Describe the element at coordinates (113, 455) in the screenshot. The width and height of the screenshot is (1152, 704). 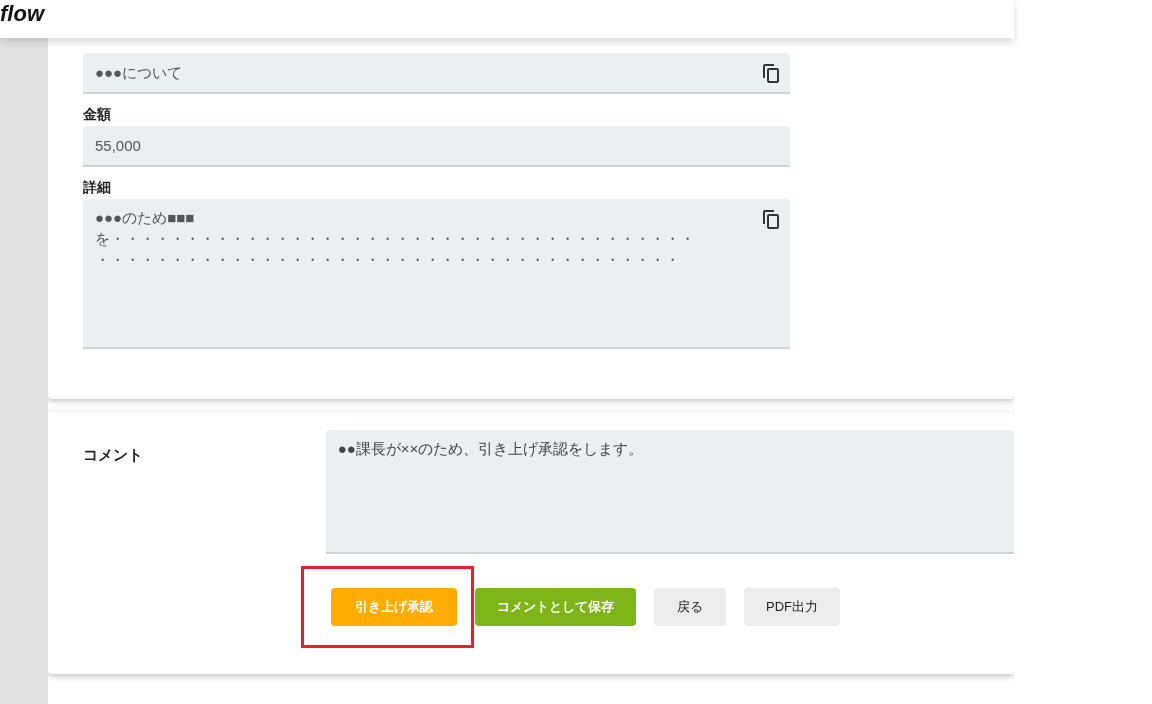
I see `comment-label: コメント` at that location.